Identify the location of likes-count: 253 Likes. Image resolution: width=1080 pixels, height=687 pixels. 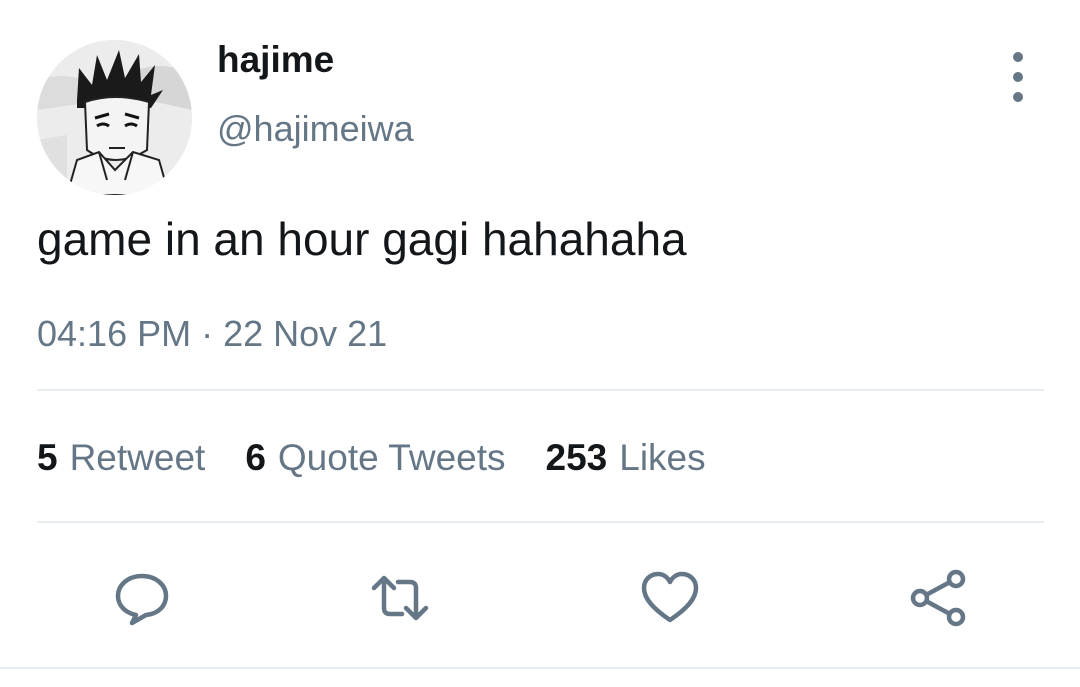
(626, 458).